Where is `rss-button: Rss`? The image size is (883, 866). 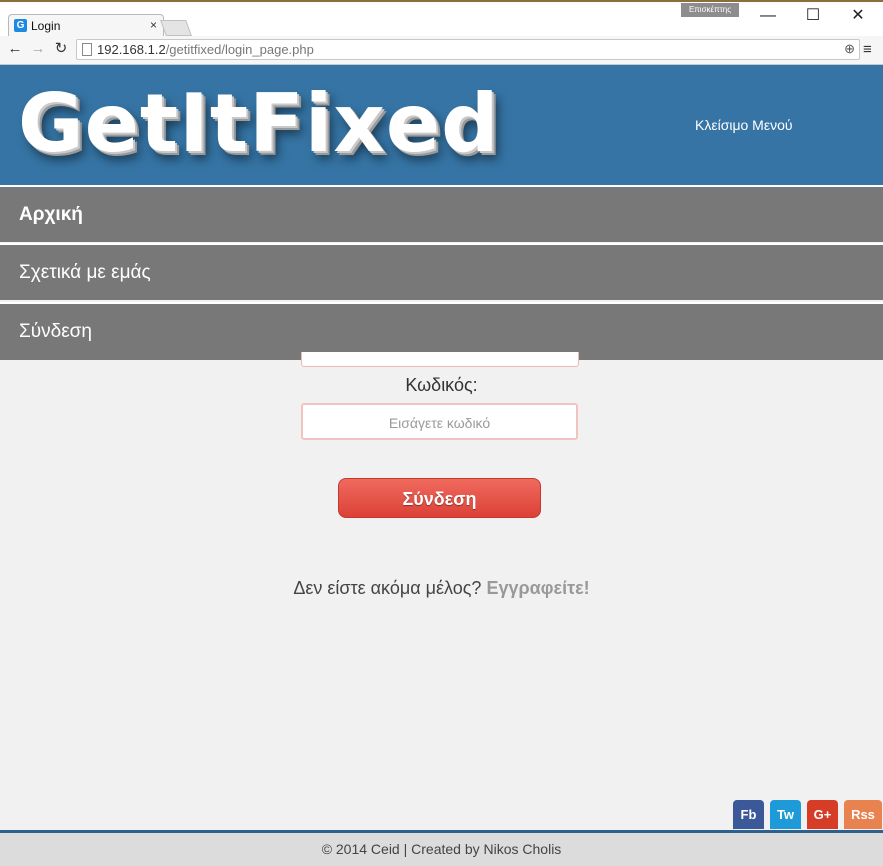 rss-button: Rss is located at coordinates (863, 814).